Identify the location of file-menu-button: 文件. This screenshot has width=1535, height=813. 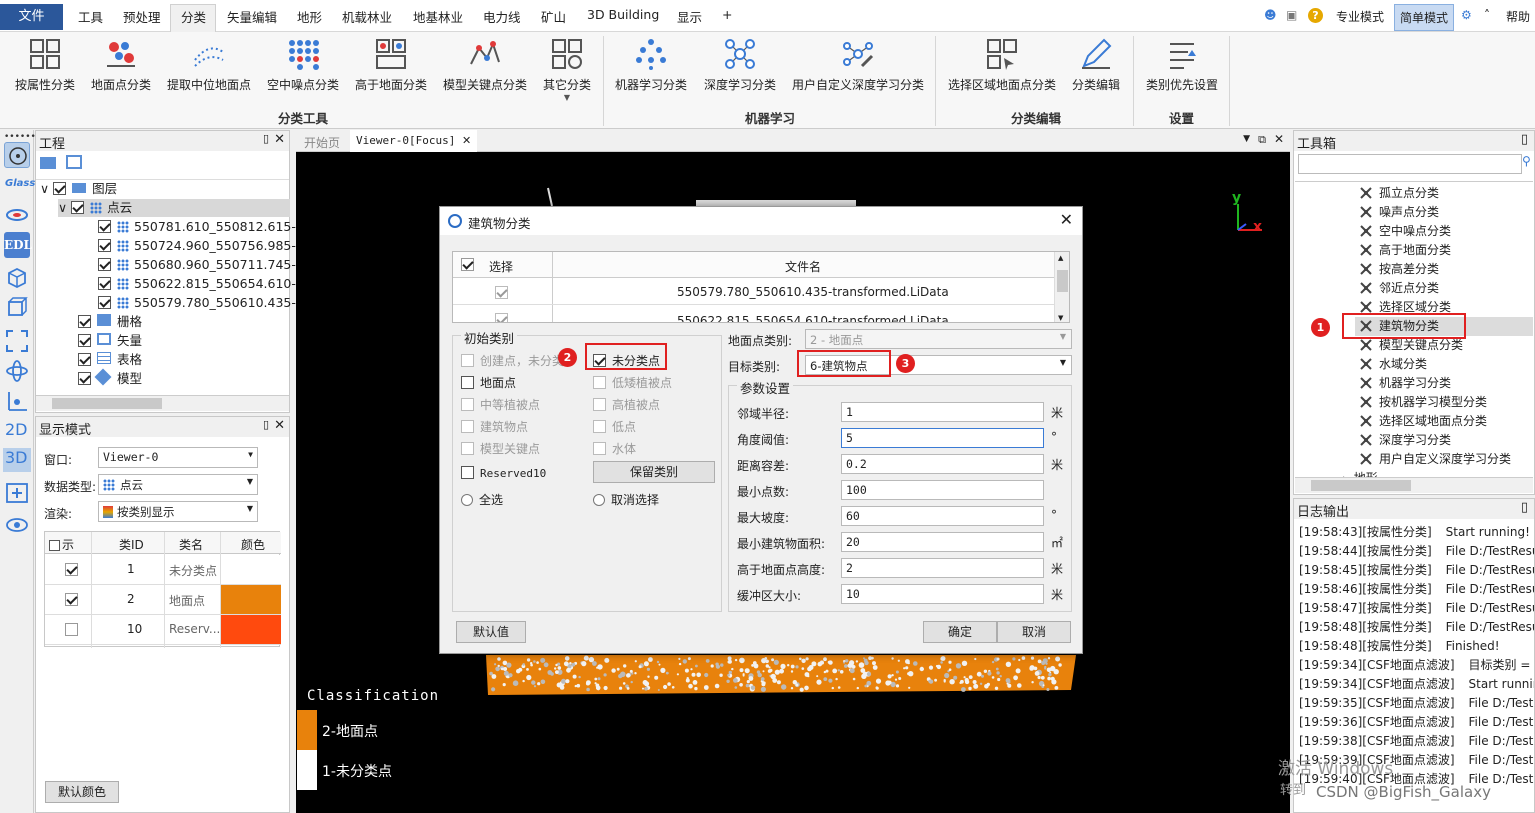
(31, 17).